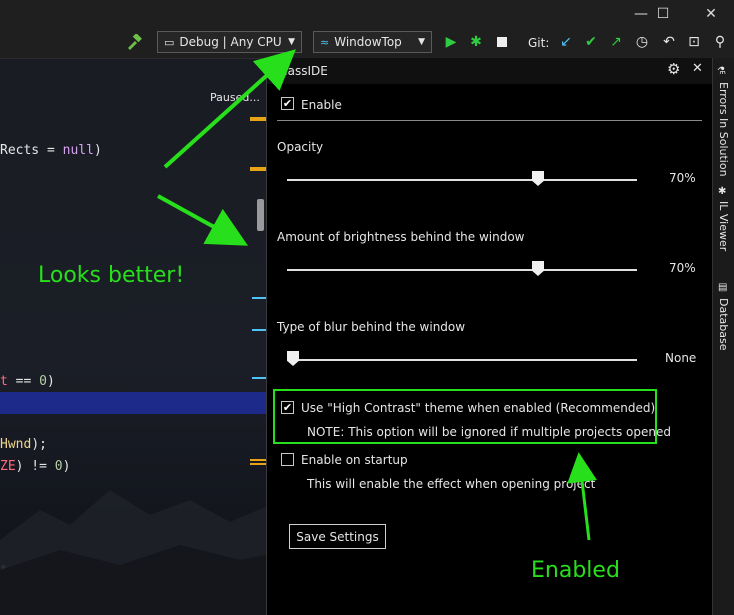  Describe the element at coordinates (203, 220) in the screenshot. I see `arrow-to-panel` at that location.